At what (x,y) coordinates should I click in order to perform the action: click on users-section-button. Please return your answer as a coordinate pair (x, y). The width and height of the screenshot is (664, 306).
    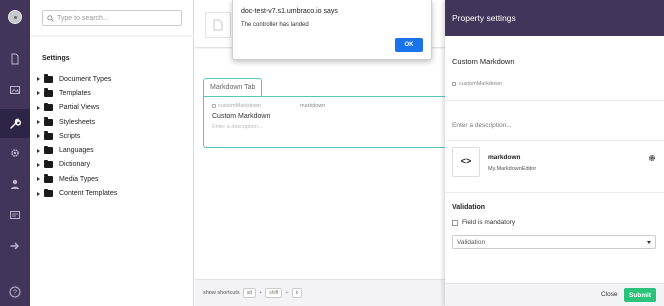
    Looking at the image, I should click on (15, 184).